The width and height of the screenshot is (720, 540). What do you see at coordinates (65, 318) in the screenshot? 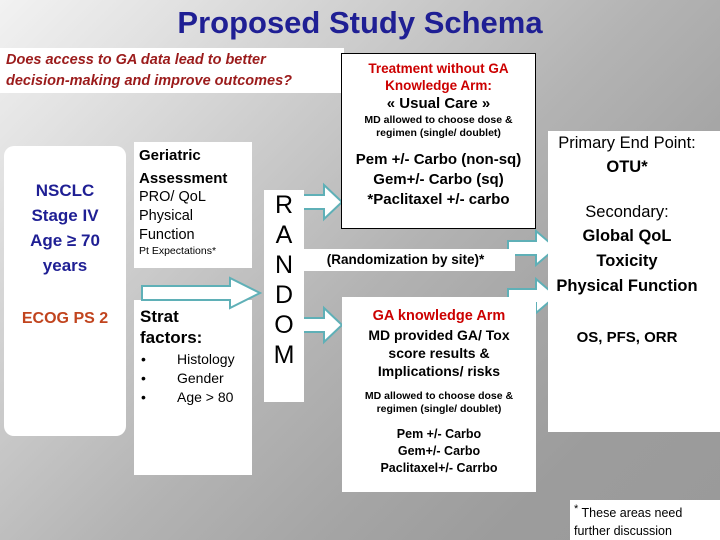
I see `ecog-performance-status: ECOG PS 2` at bounding box center [65, 318].